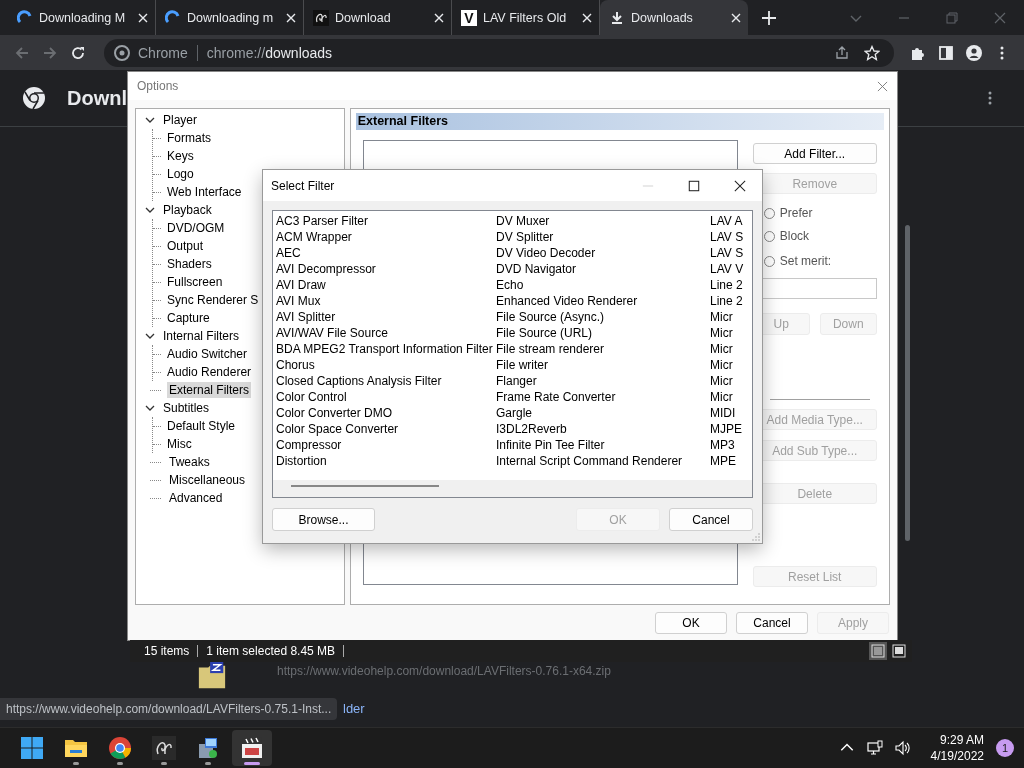 The width and height of the screenshot is (1024, 768). Describe the element at coordinates (603, 461) in the screenshot. I see `filter-item: Internal Script Command Renderer` at that location.